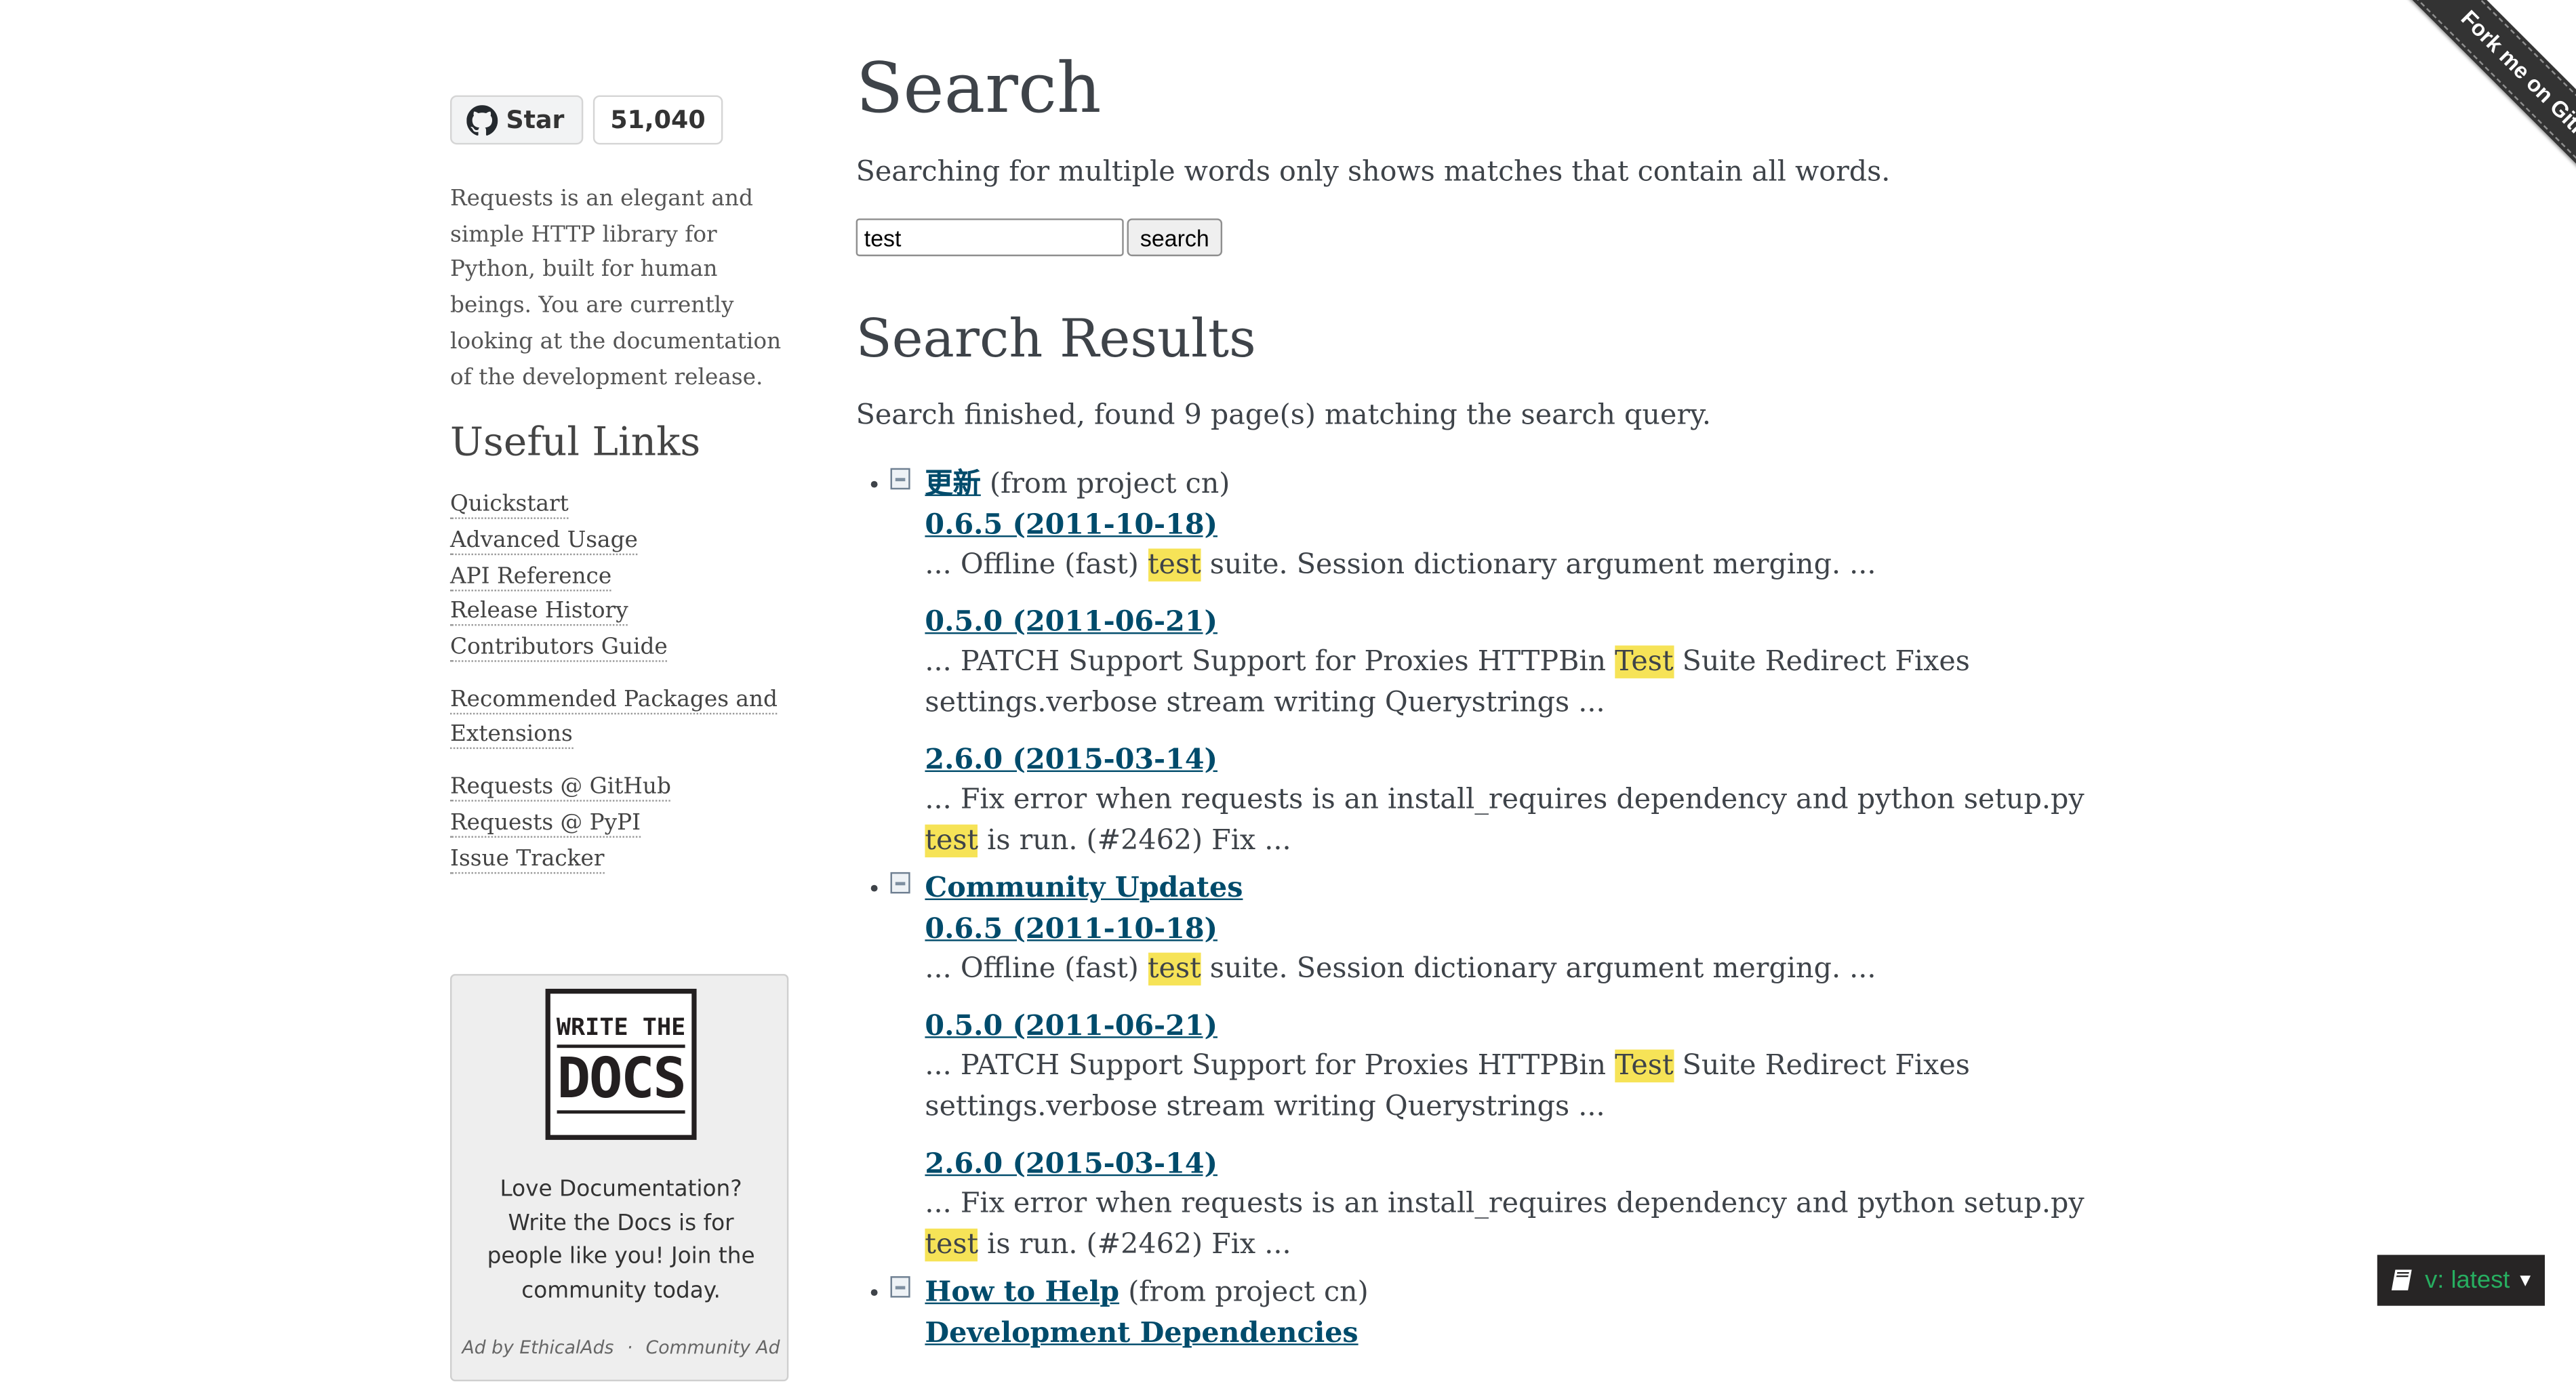 This screenshot has height=1388, width=2576. What do you see at coordinates (509, 505) in the screenshot?
I see `link-quickstart: Quickstart` at bounding box center [509, 505].